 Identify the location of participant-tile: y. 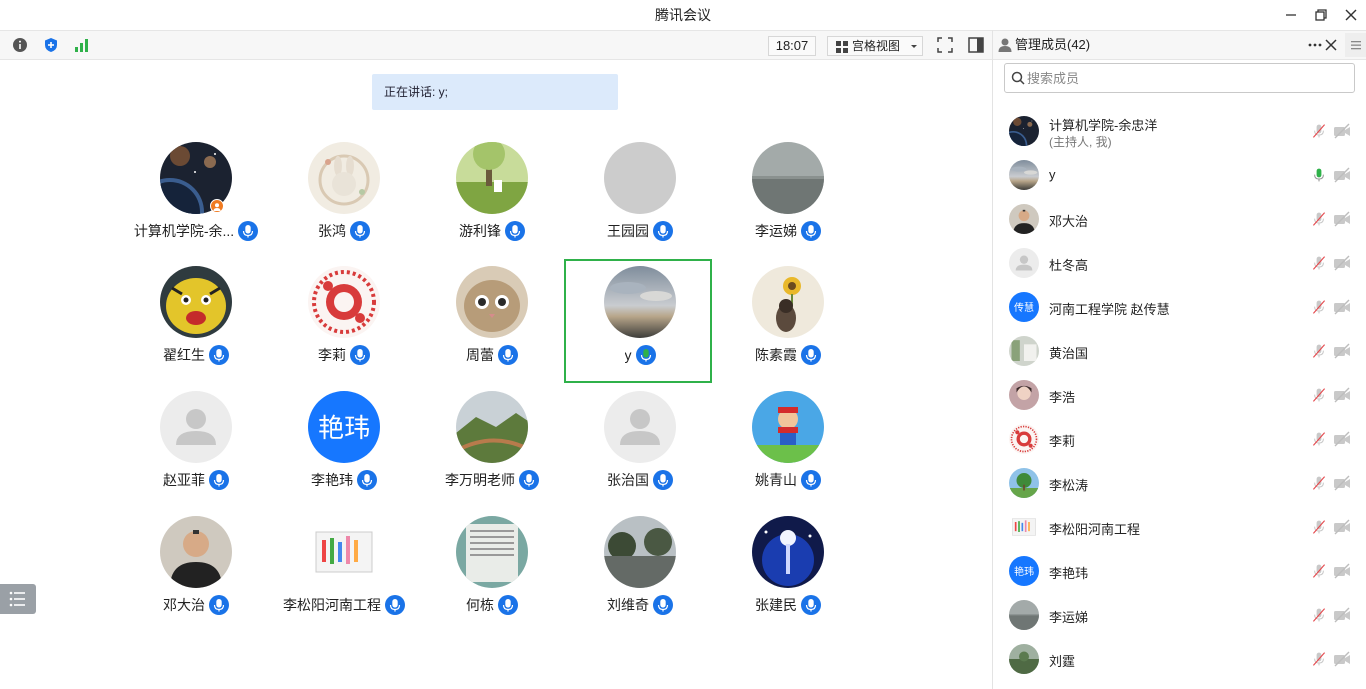
(638, 321).